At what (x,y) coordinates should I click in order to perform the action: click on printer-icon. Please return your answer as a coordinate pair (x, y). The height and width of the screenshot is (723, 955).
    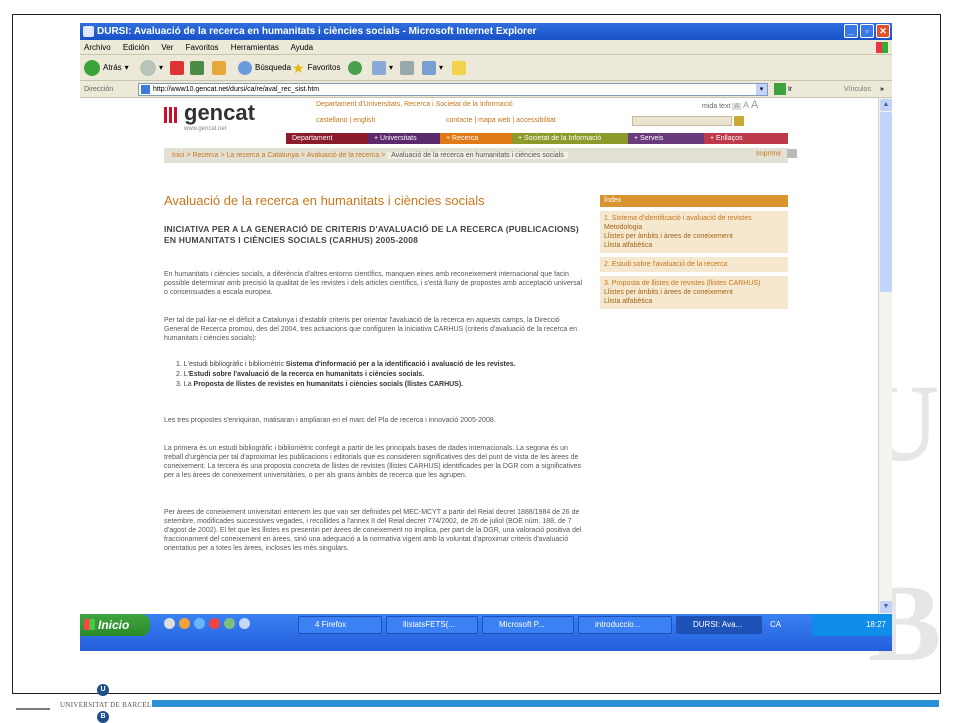
    Looking at the image, I should click on (407, 68).